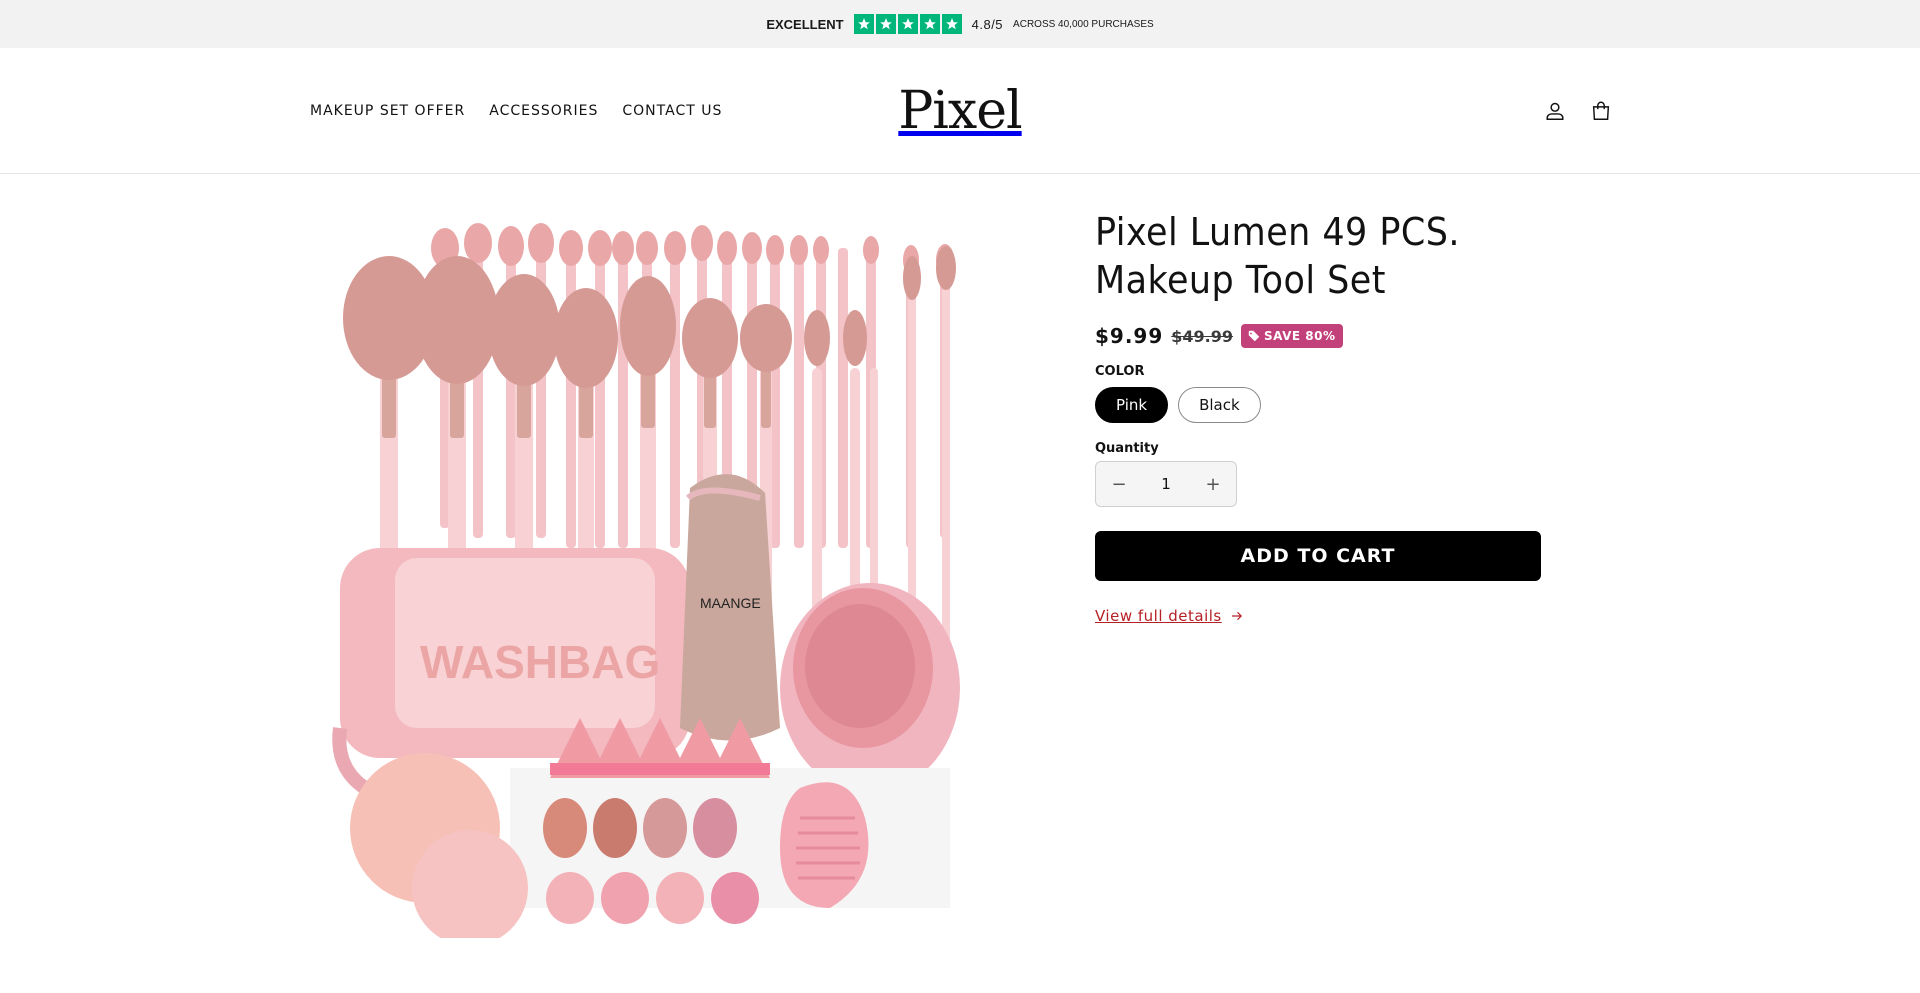 The width and height of the screenshot is (1920, 993). I want to click on pouch: MAANGE, so click(730, 607).